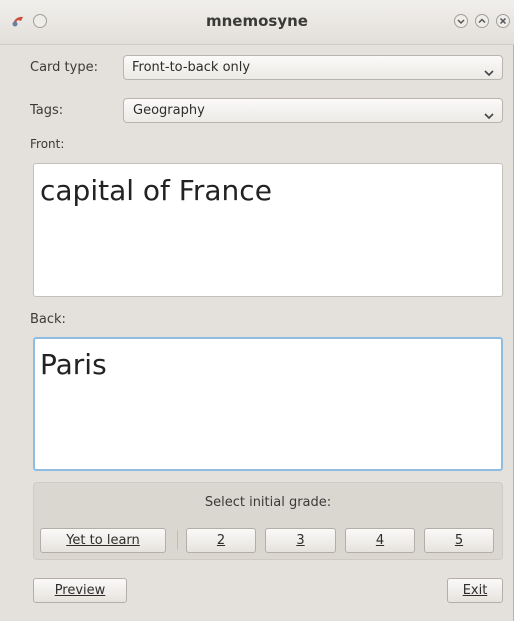 The height and width of the screenshot is (621, 514). Describe the element at coordinates (64, 67) in the screenshot. I see `card-type-label: Card type:` at that location.